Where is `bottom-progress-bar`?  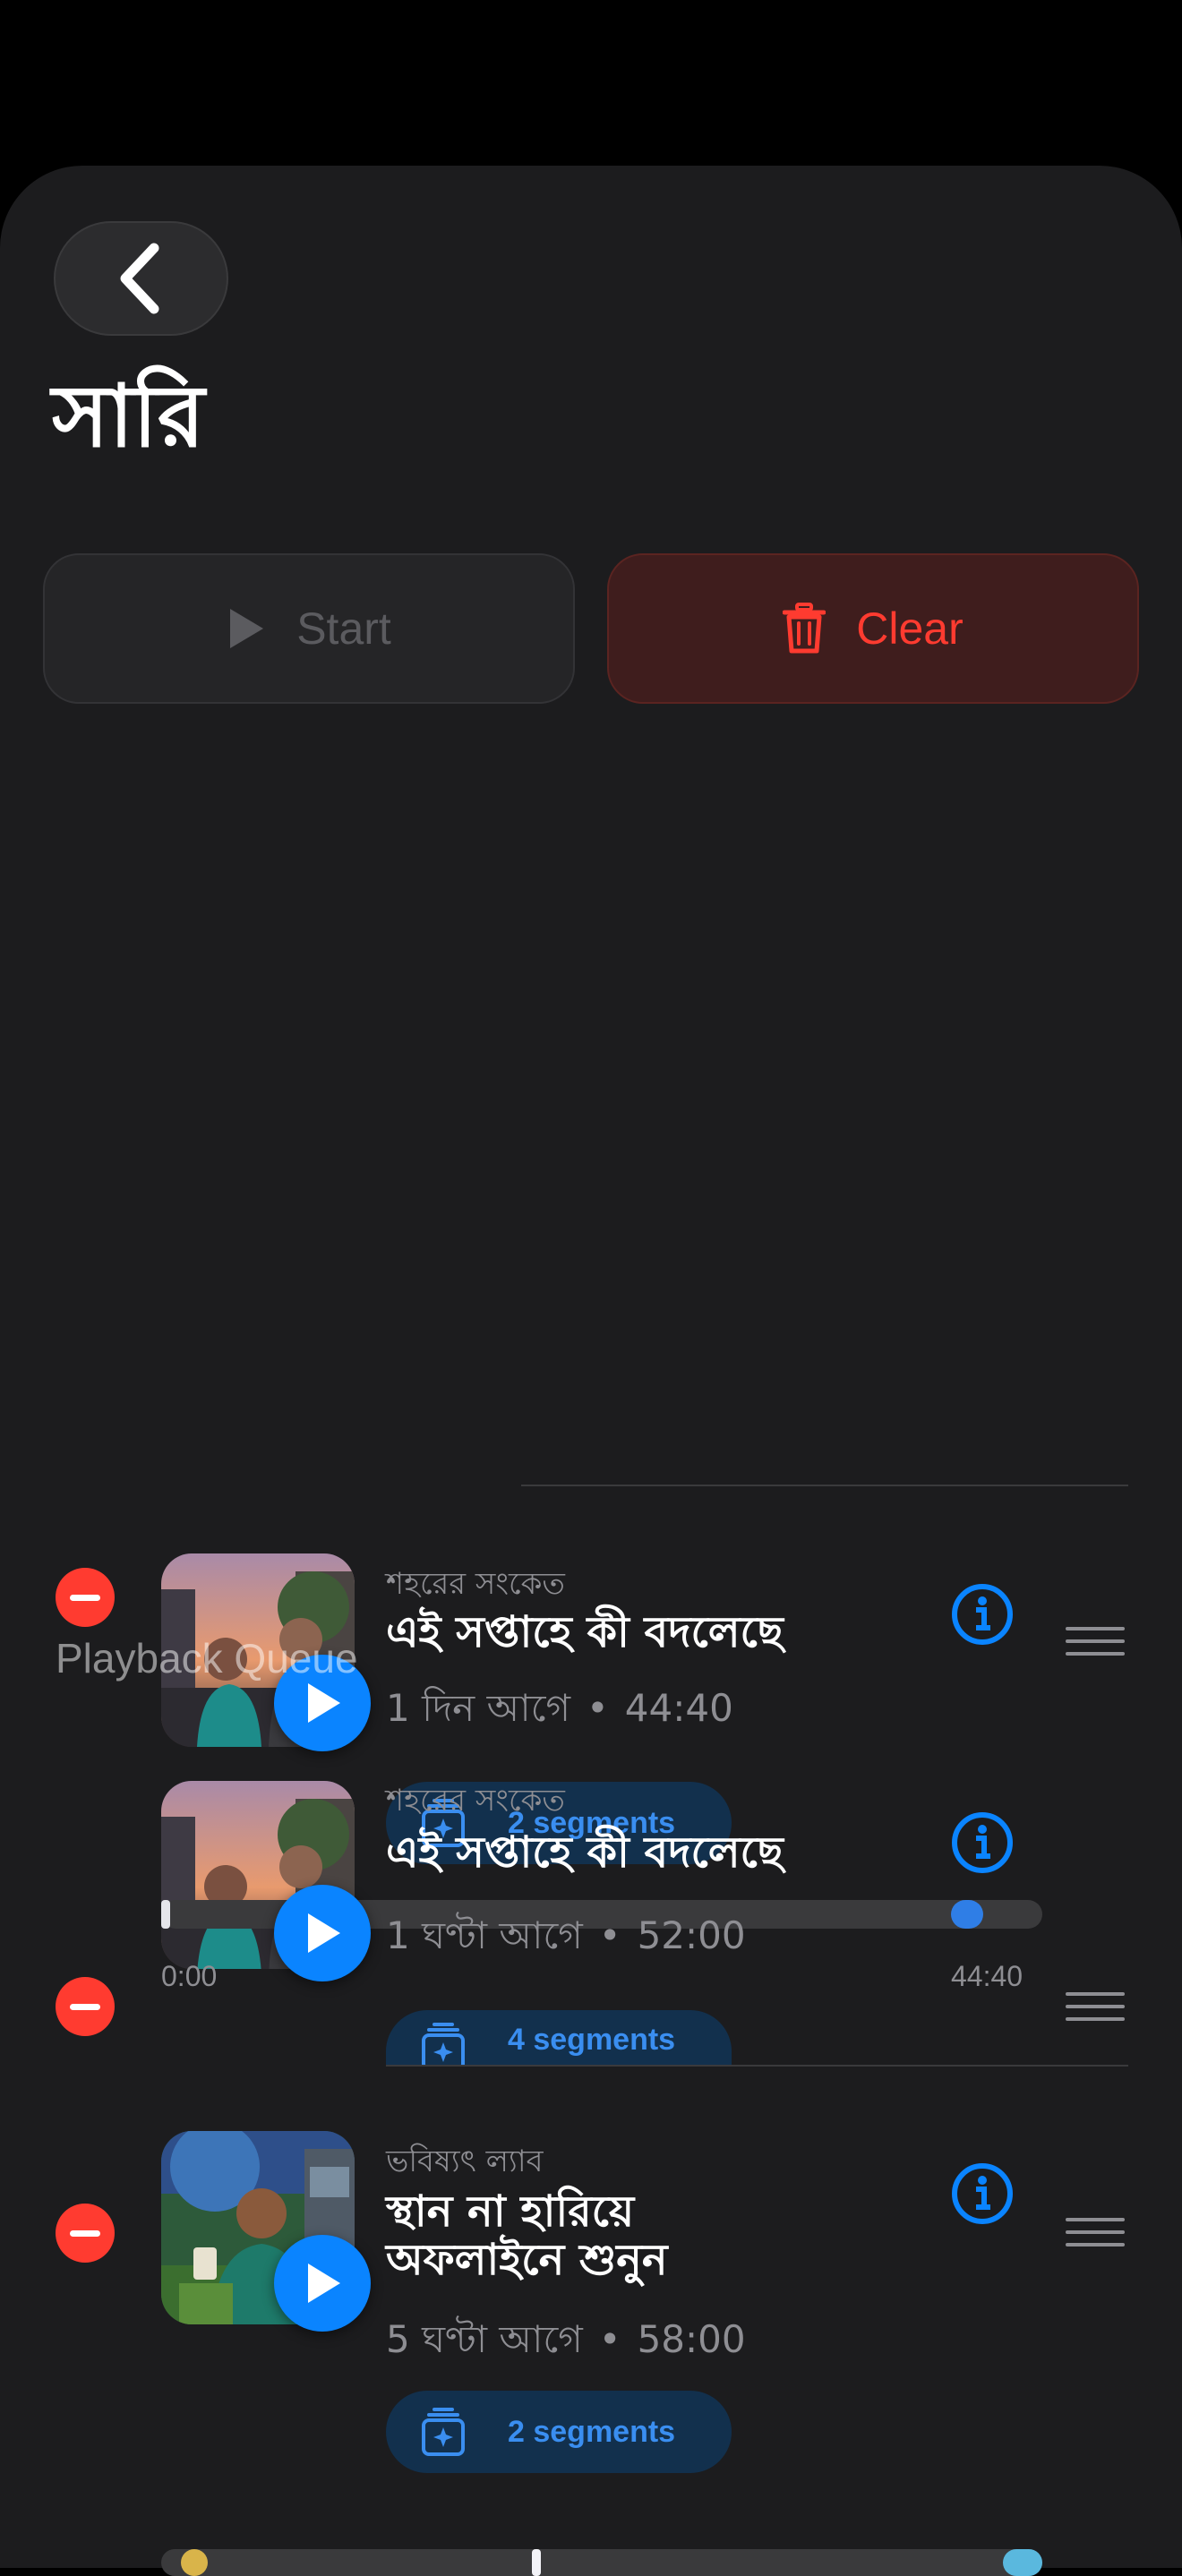
bottom-progress-bar is located at coordinates (602, 2562).